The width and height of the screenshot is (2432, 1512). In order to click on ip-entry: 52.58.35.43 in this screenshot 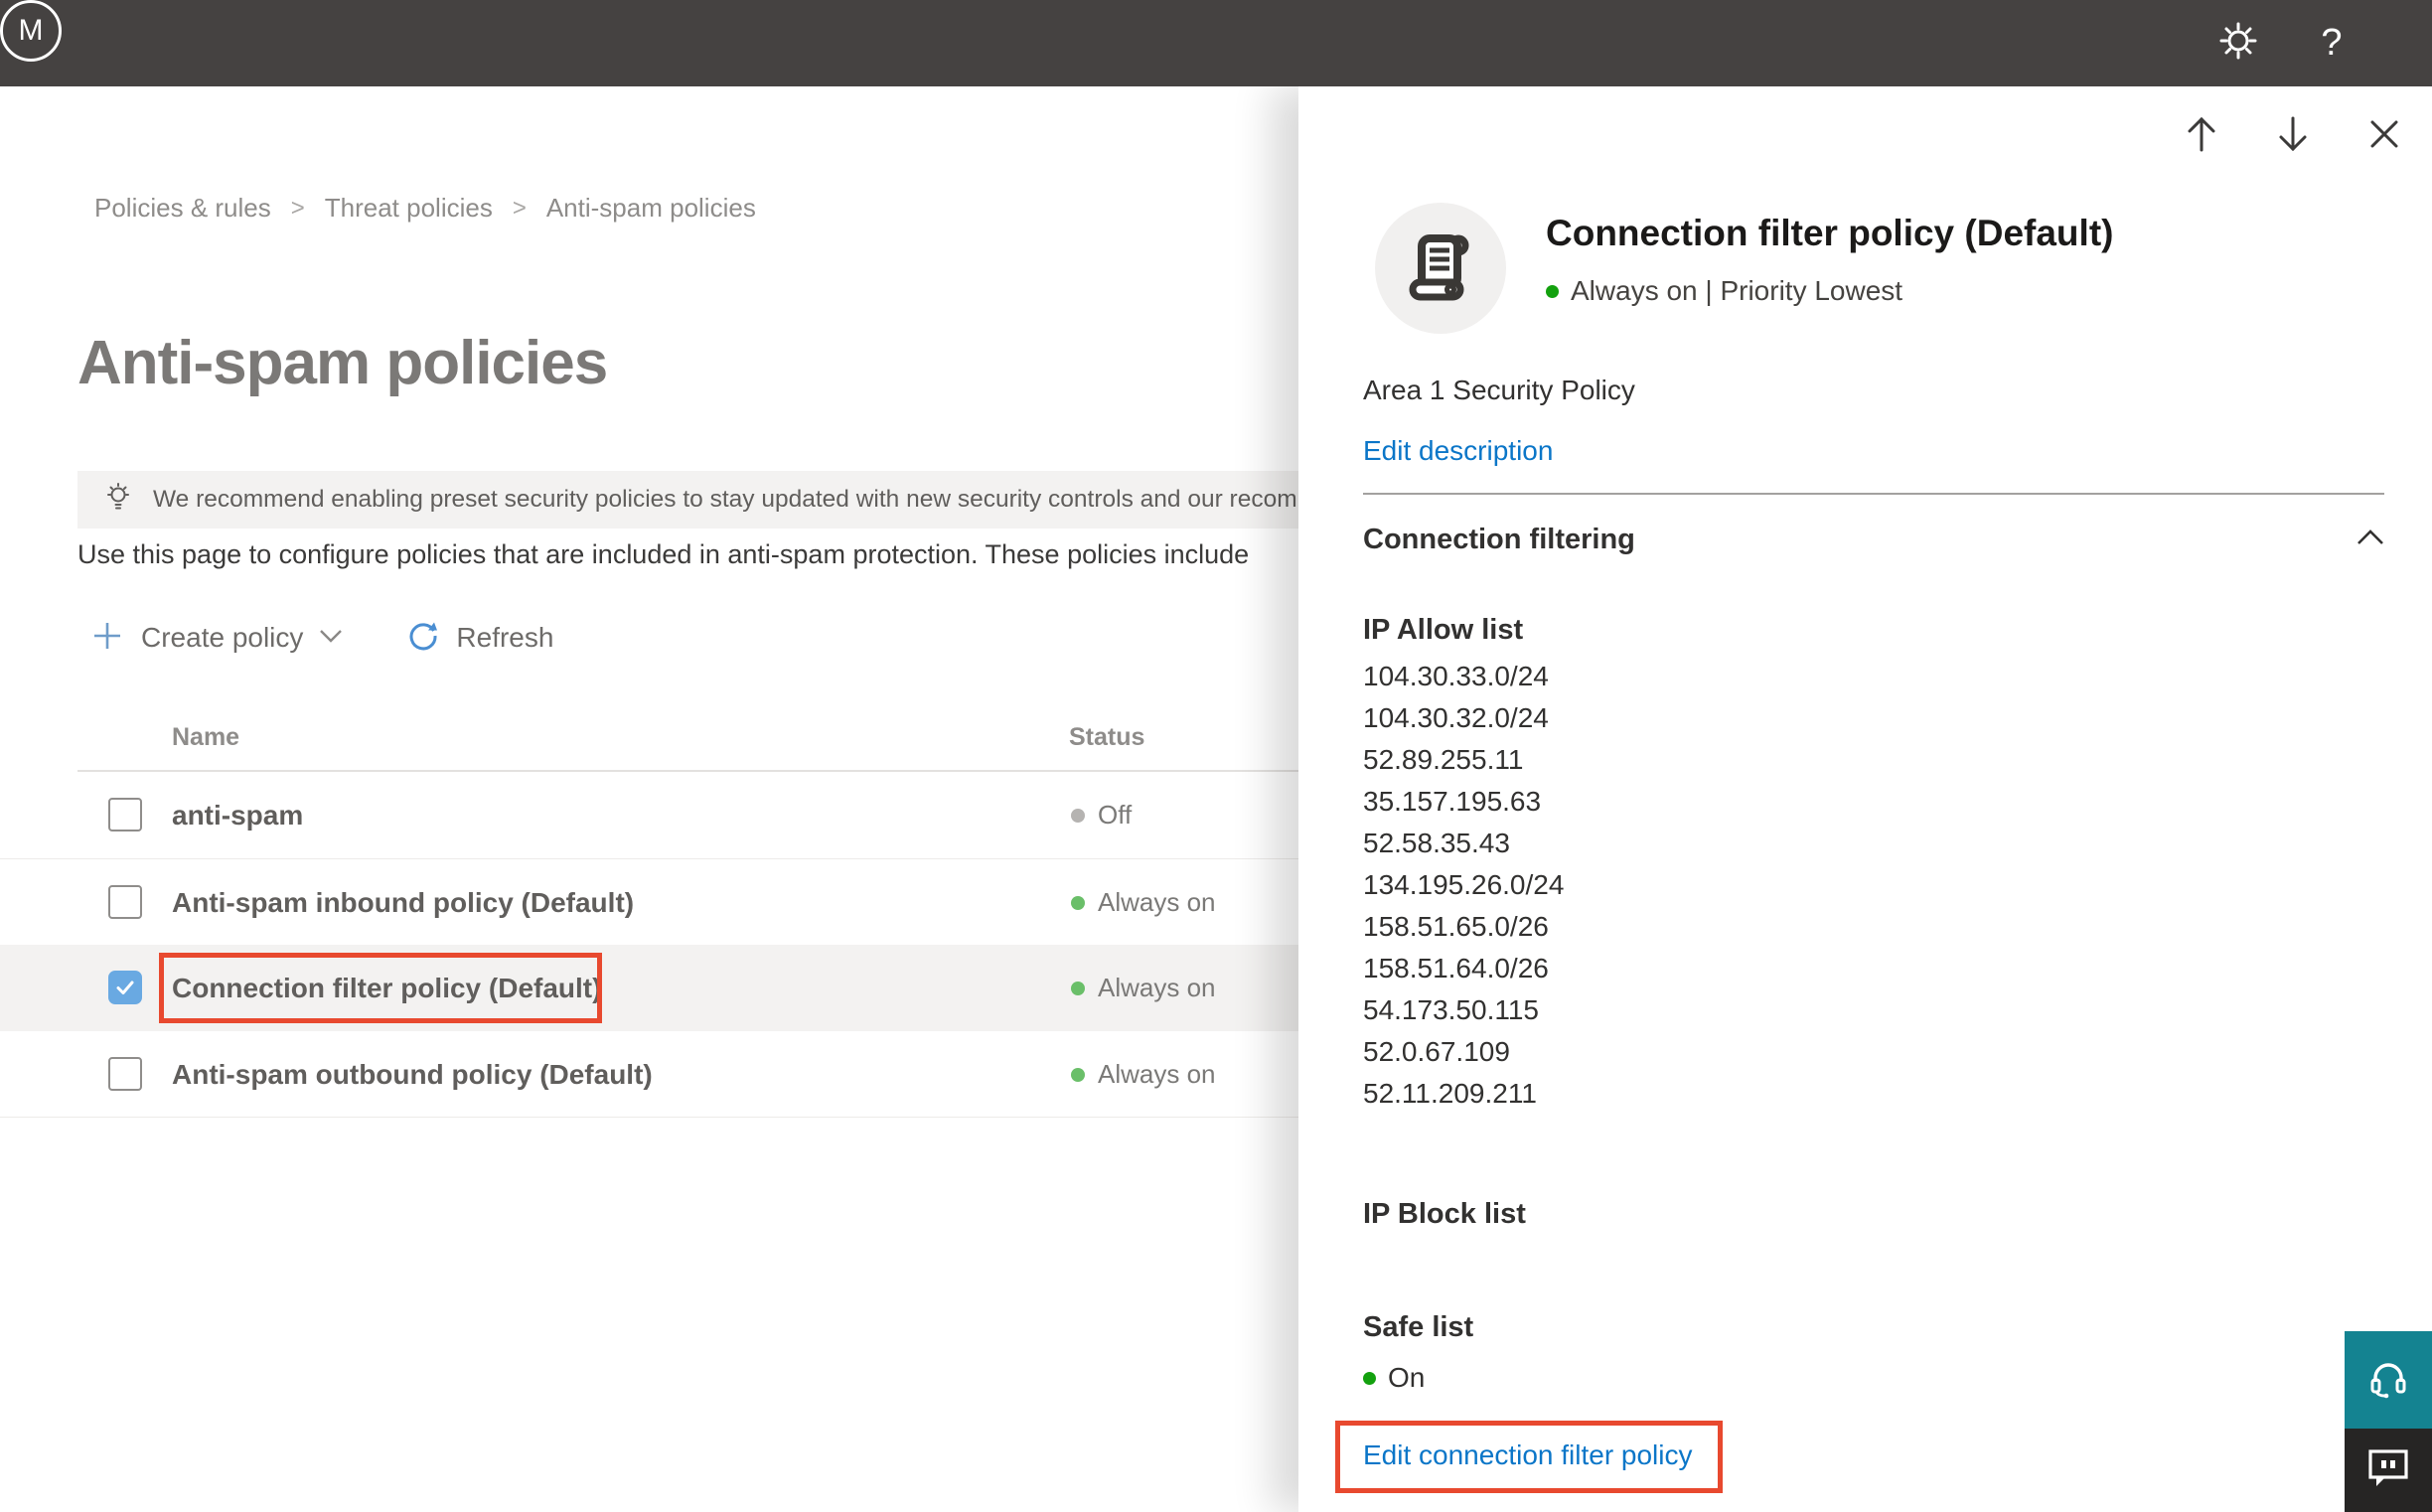, I will do `click(1436, 843)`.